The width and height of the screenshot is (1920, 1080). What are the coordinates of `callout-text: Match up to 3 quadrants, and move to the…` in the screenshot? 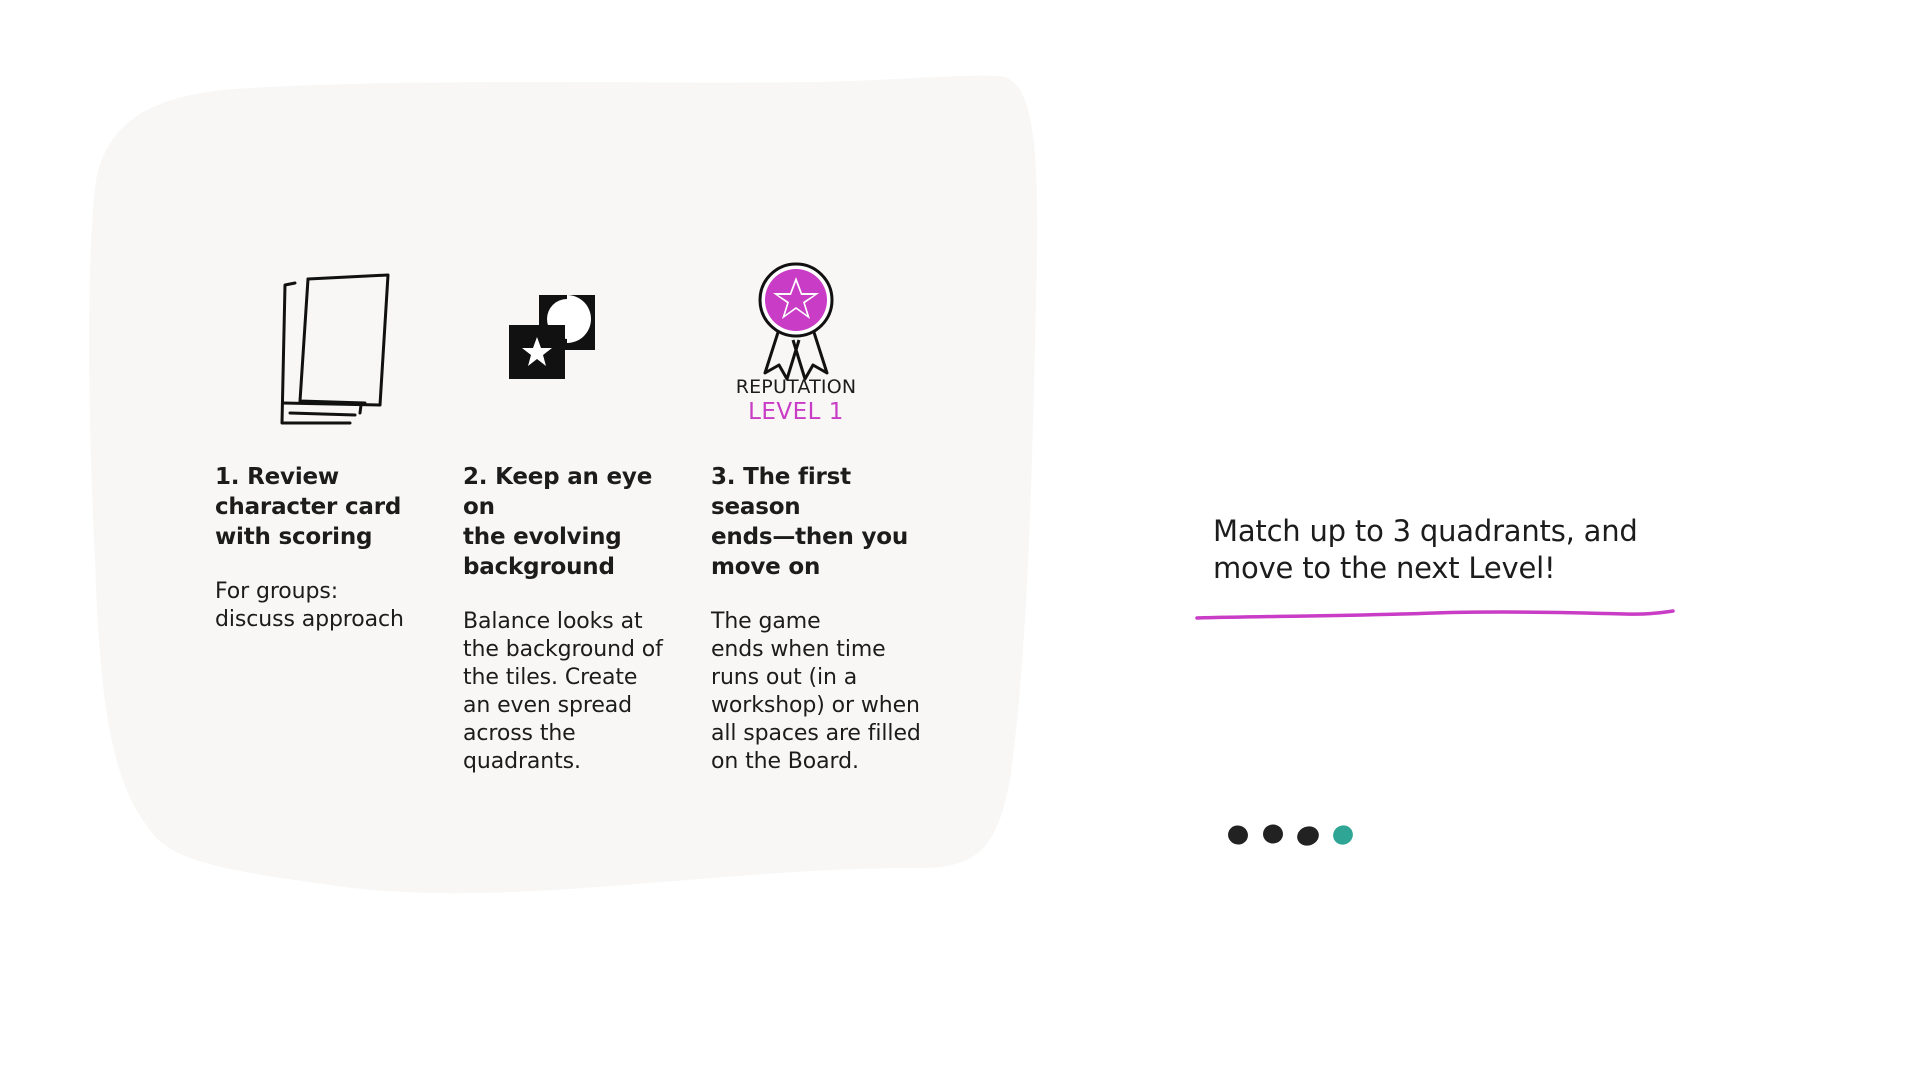 It's located at (1425, 549).